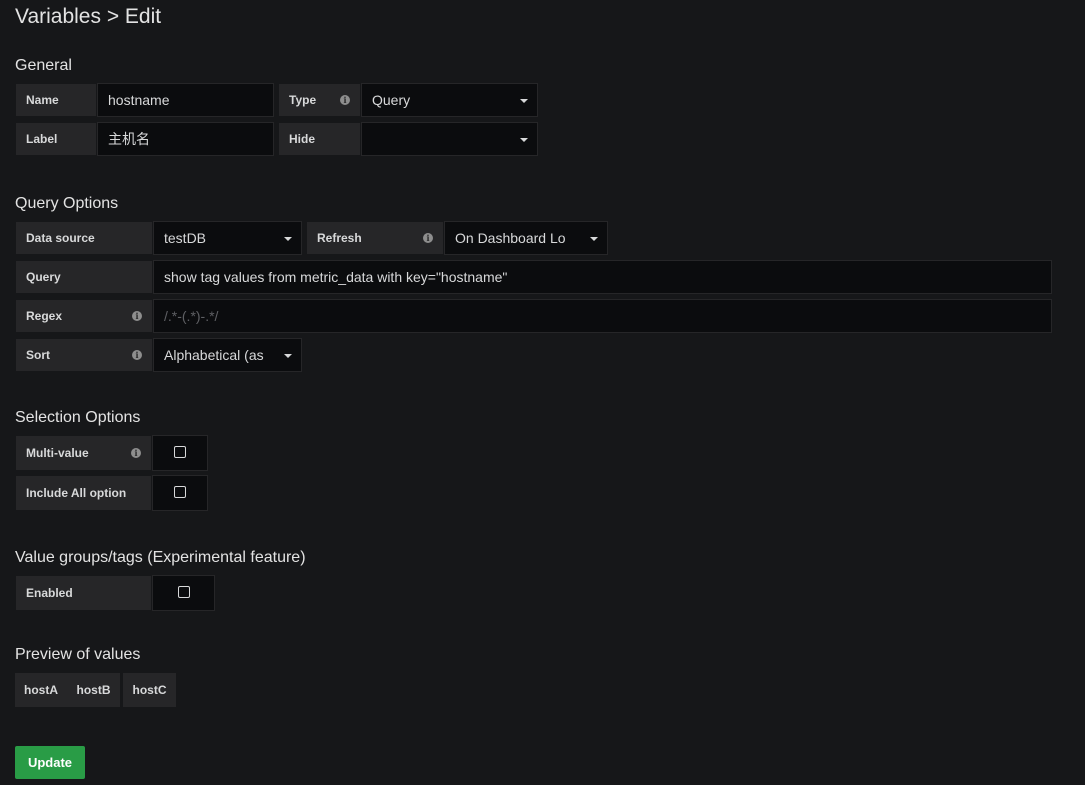 This screenshot has height=785, width=1085. Describe the element at coordinates (56, 139) in the screenshot. I see `label-label: Label` at that location.